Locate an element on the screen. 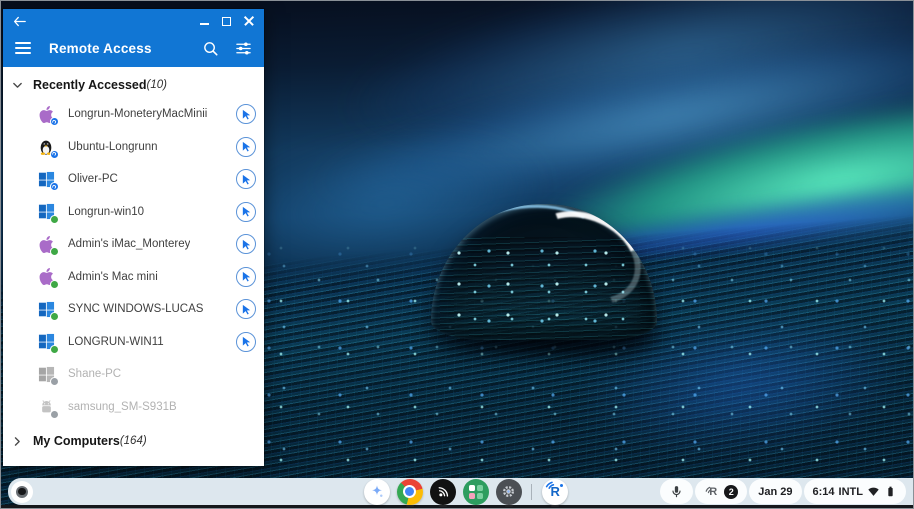 The height and width of the screenshot is (509, 914). wifi-icon is located at coordinates (873, 491).